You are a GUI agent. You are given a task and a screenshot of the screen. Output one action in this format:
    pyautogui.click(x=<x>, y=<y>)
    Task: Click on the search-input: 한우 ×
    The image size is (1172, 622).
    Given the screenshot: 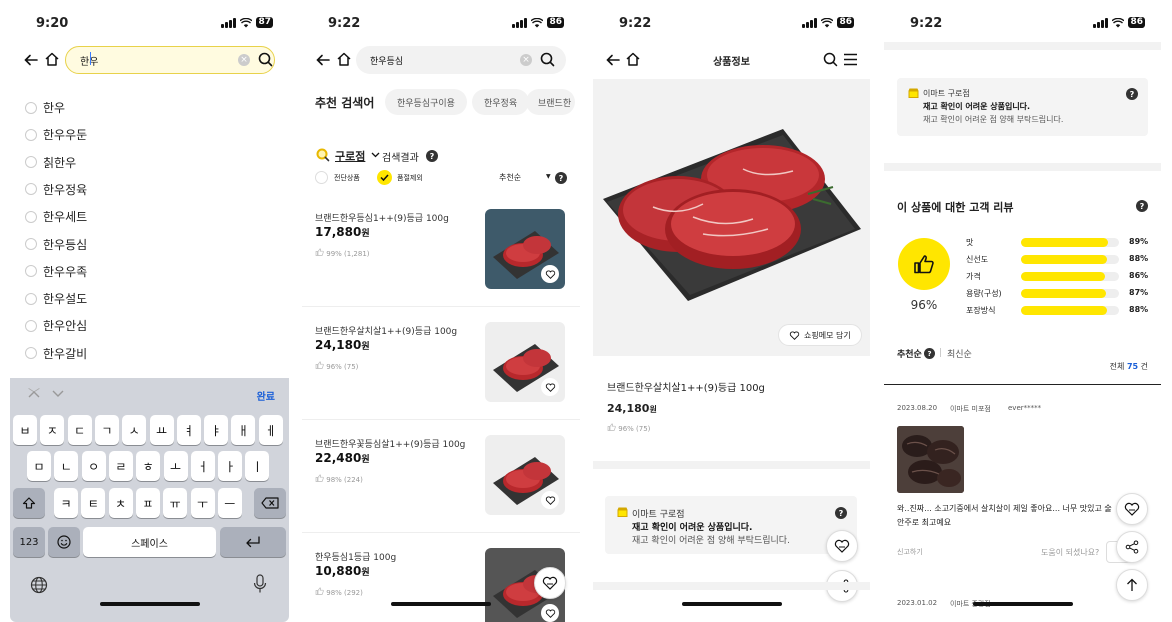 What is the action you would take?
    pyautogui.click(x=170, y=60)
    